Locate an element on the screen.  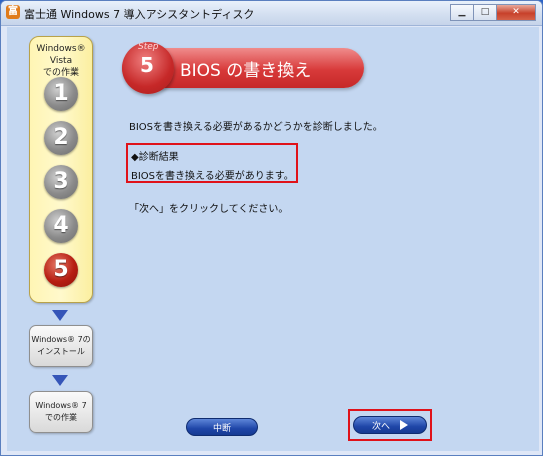
result-text: BIOSを書き換える必要があります。 is located at coordinates (212, 176).